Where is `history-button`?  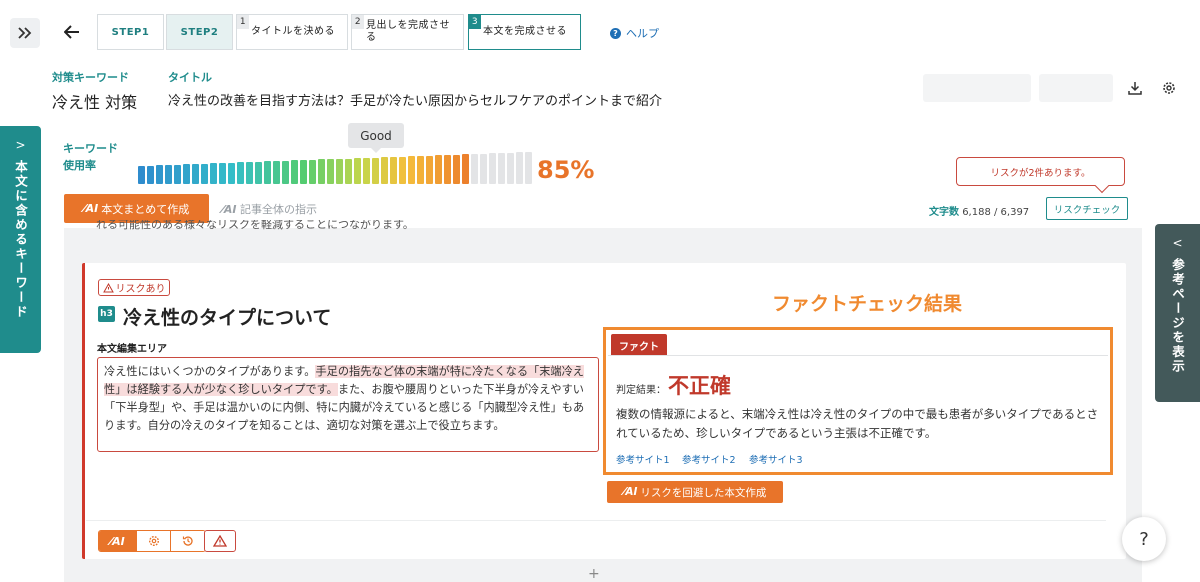
history-button is located at coordinates (188, 541).